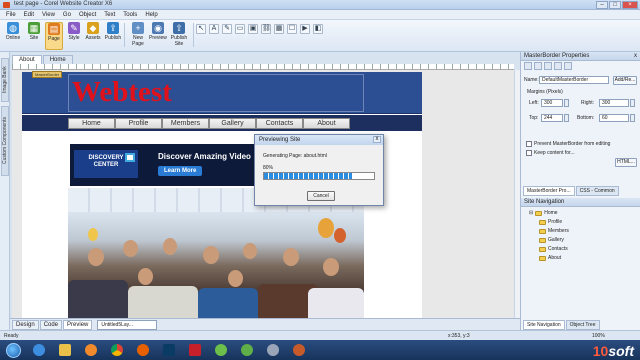 This screenshot has height=360, width=640. Describe the element at coordinates (47, 74) in the screenshot. I see `masterborder-tag: MasterBorder` at that location.